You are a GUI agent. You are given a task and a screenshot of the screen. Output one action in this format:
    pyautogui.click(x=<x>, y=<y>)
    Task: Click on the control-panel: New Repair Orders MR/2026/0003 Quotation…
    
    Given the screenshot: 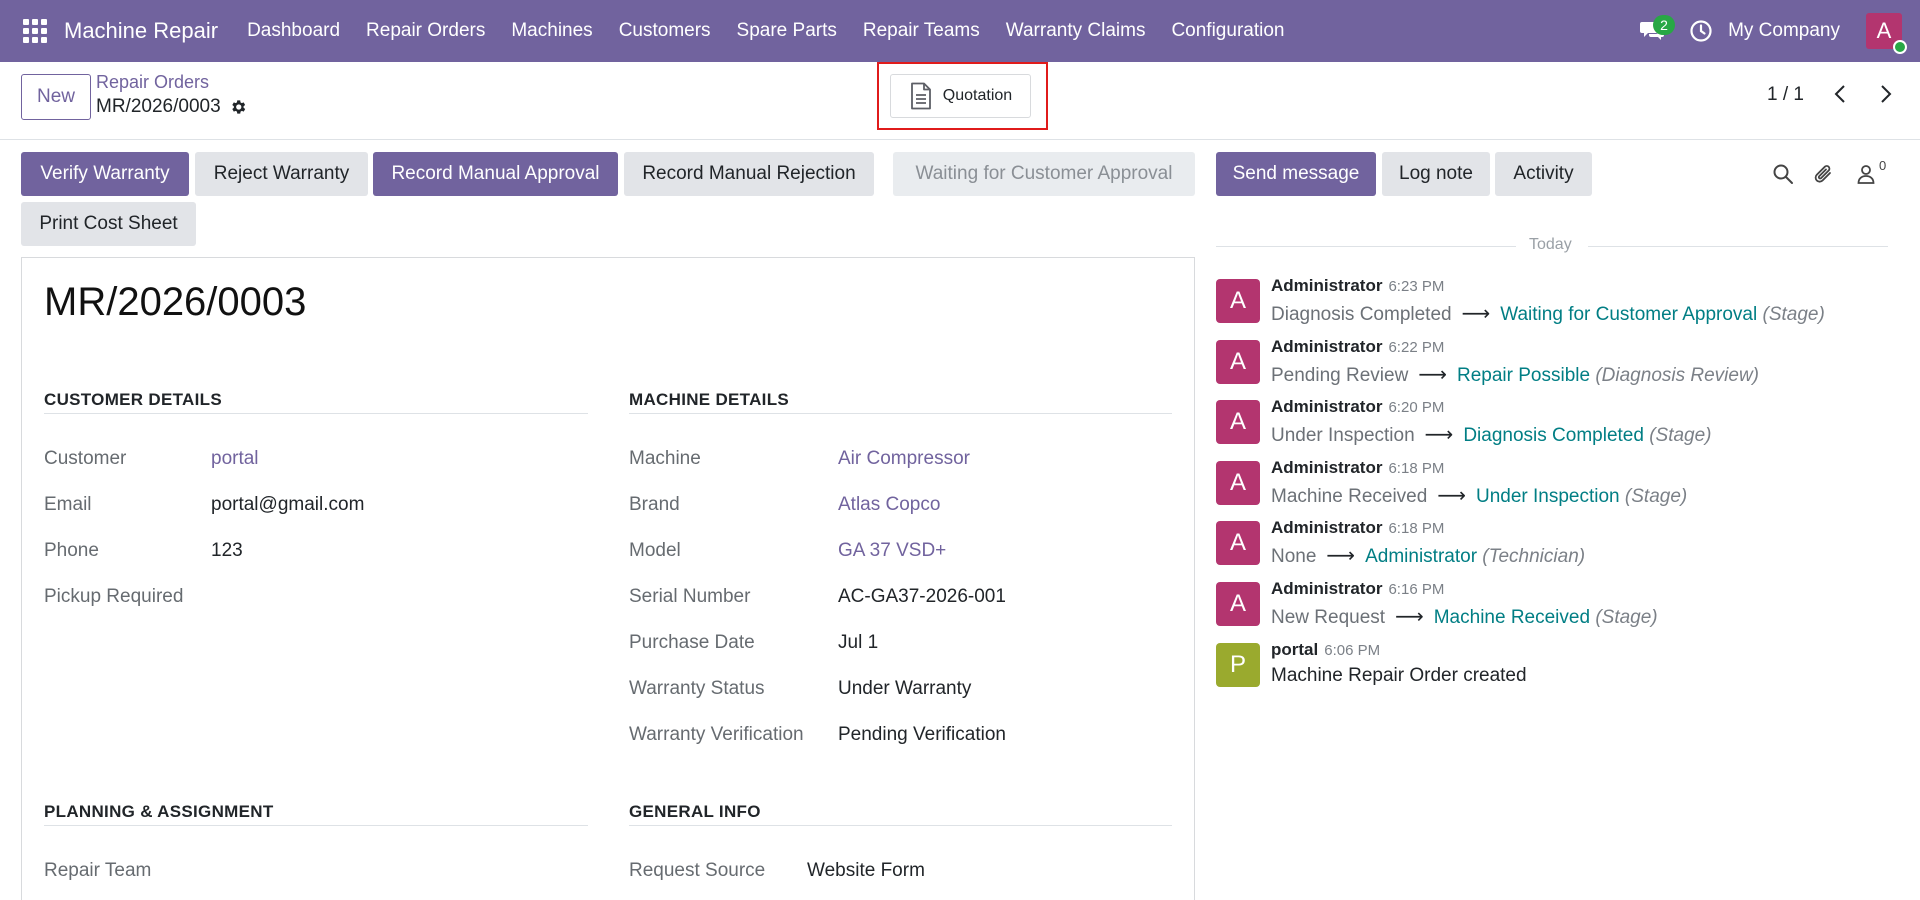 What is the action you would take?
    pyautogui.click(x=960, y=101)
    